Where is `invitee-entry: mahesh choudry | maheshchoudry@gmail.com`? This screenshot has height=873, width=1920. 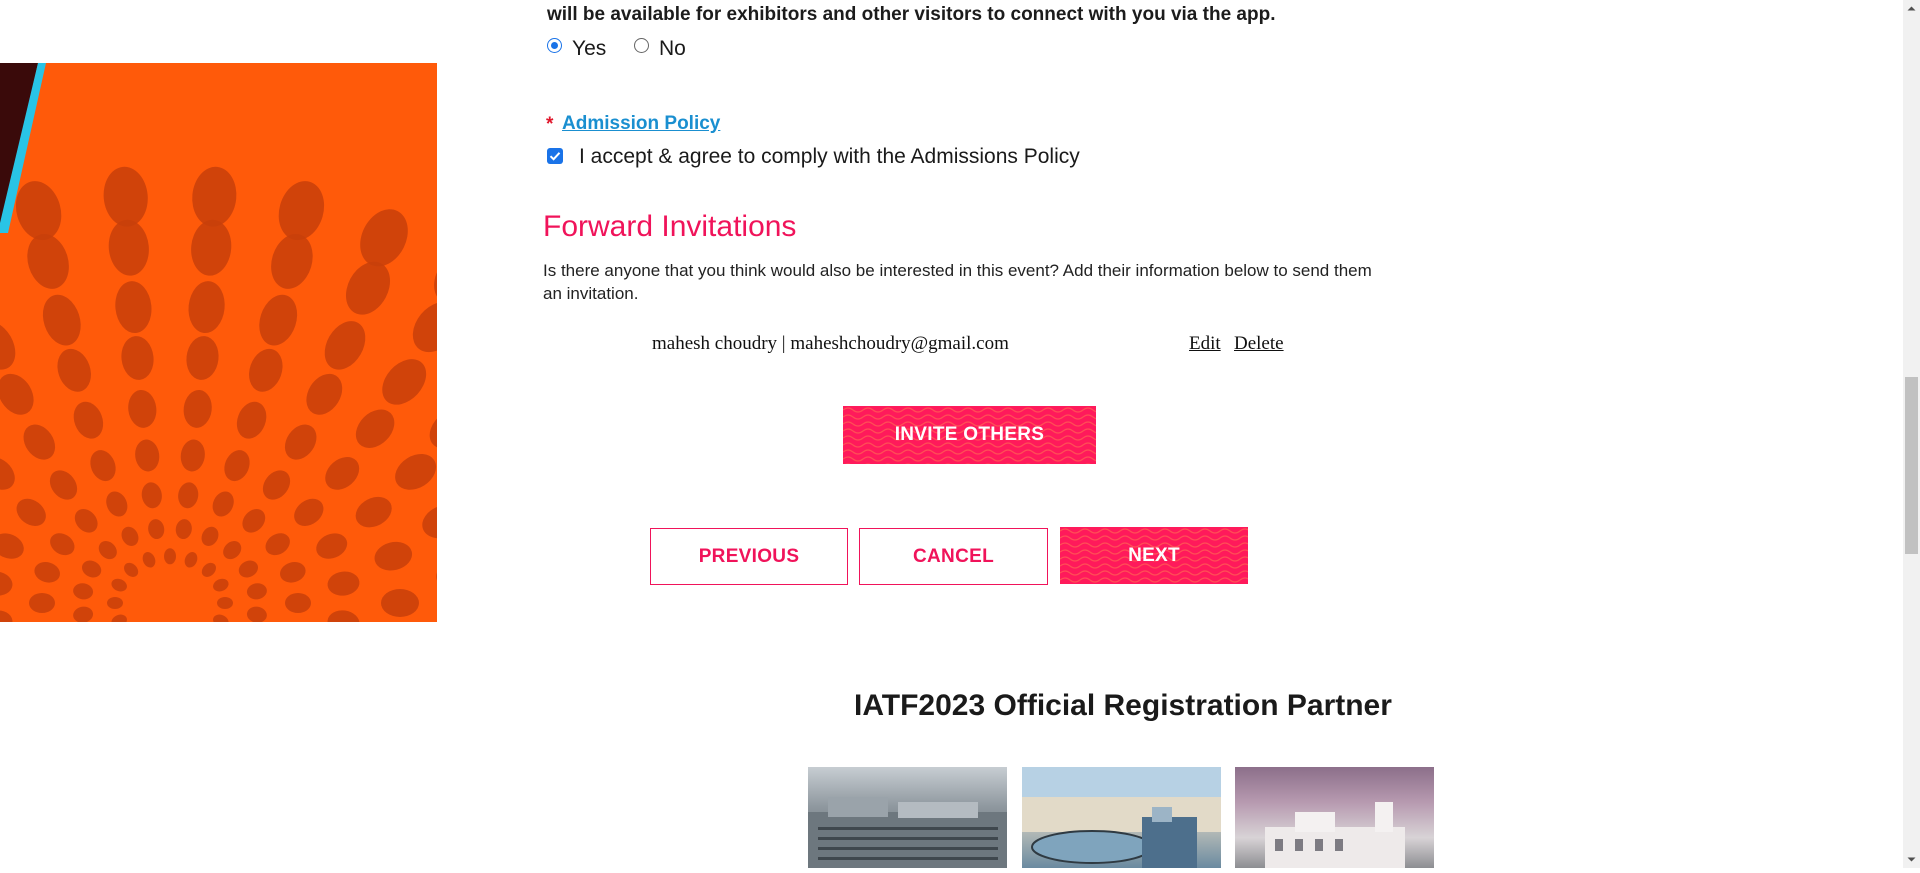 invitee-entry: mahesh choudry | maheshchoudry@gmail.com is located at coordinates (830, 343).